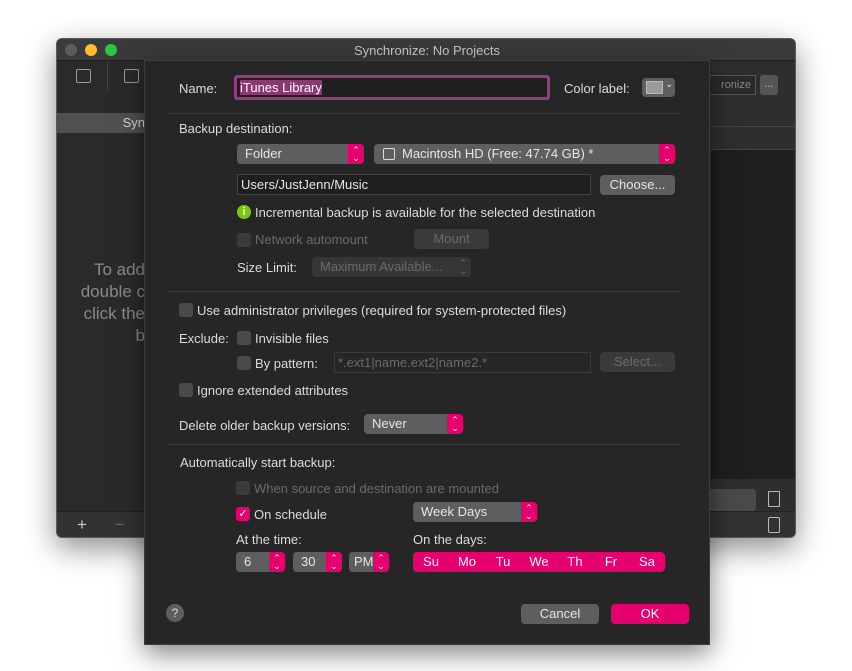 The image size is (852, 671). What do you see at coordinates (198, 88) in the screenshot?
I see `name-label: Name:` at bounding box center [198, 88].